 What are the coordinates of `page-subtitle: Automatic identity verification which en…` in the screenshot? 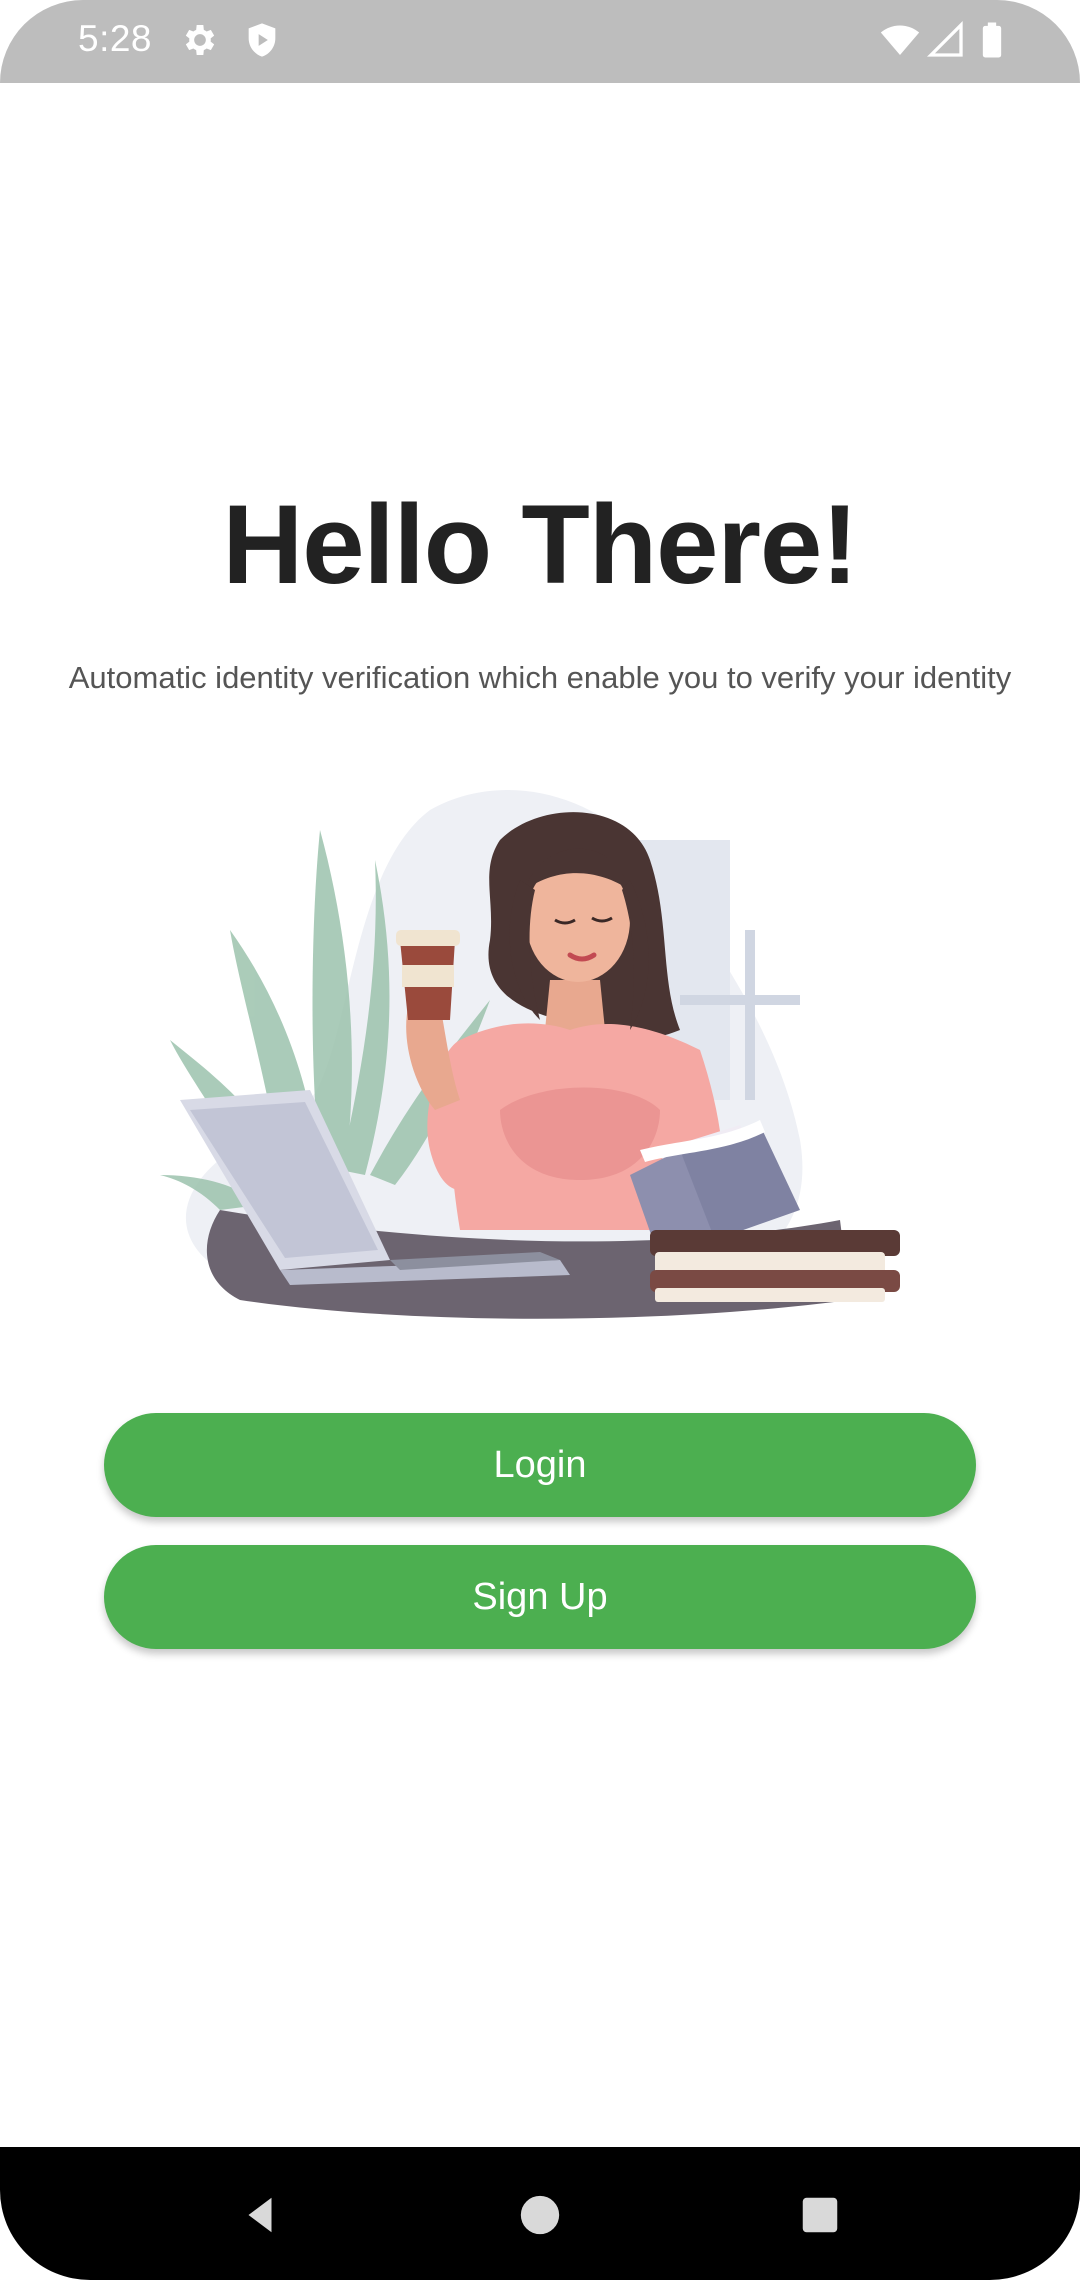 It's located at (540, 677).